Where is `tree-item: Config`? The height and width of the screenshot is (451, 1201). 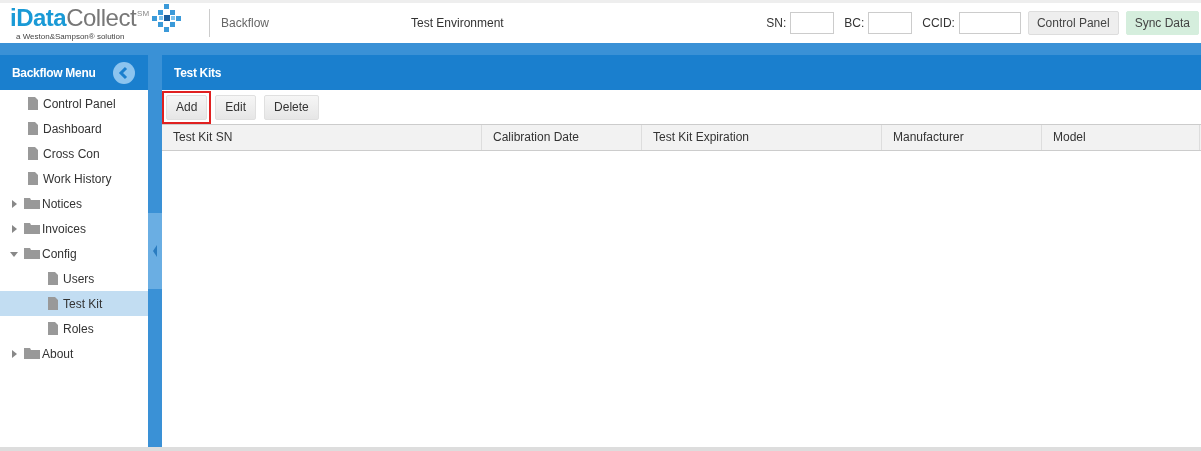
tree-item: Config is located at coordinates (74, 253).